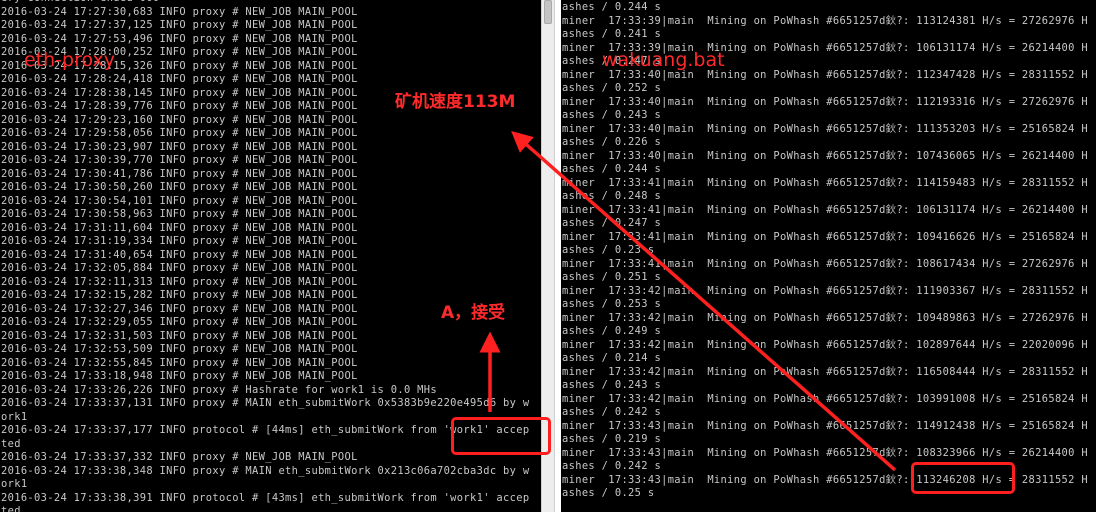  Describe the element at coordinates (473, 313) in the screenshot. I see `accept-label: A，接受` at that location.